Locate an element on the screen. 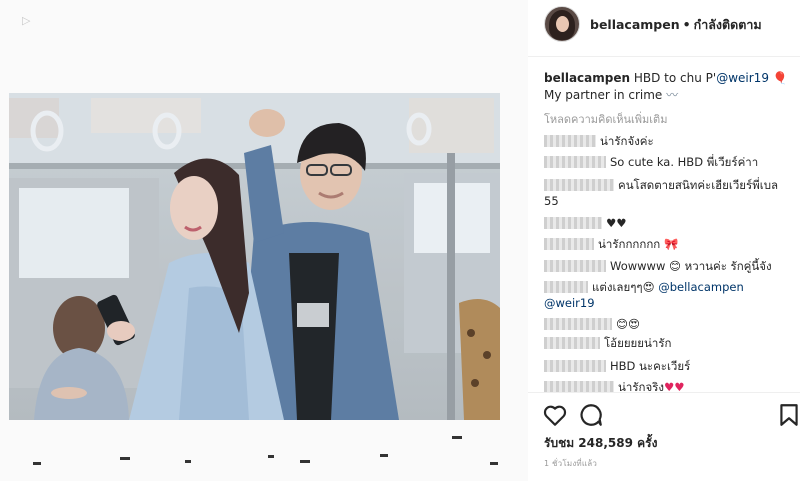 The image size is (800, 481). comment: ♥♥ is located at coordinates (668, 223).